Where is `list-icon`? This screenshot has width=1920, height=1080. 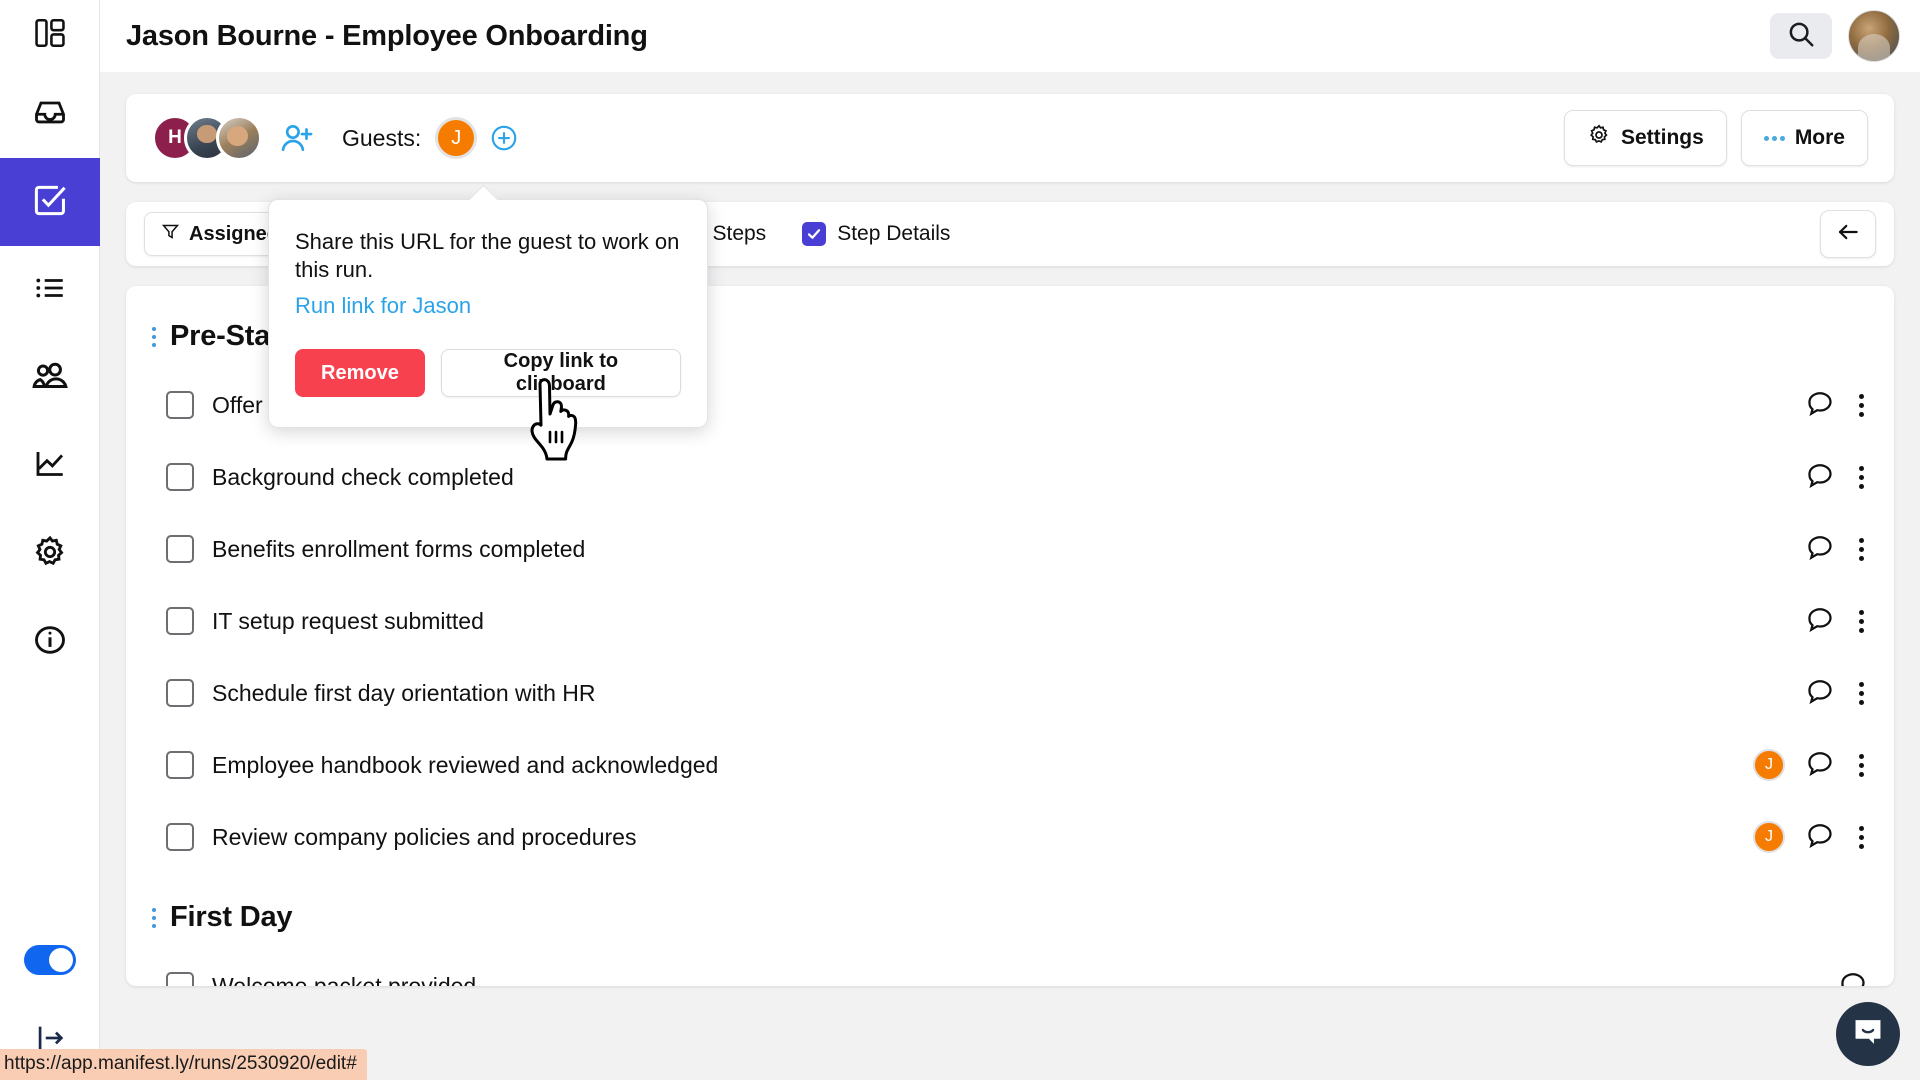 list-icon is located at coordinates (50, 290).